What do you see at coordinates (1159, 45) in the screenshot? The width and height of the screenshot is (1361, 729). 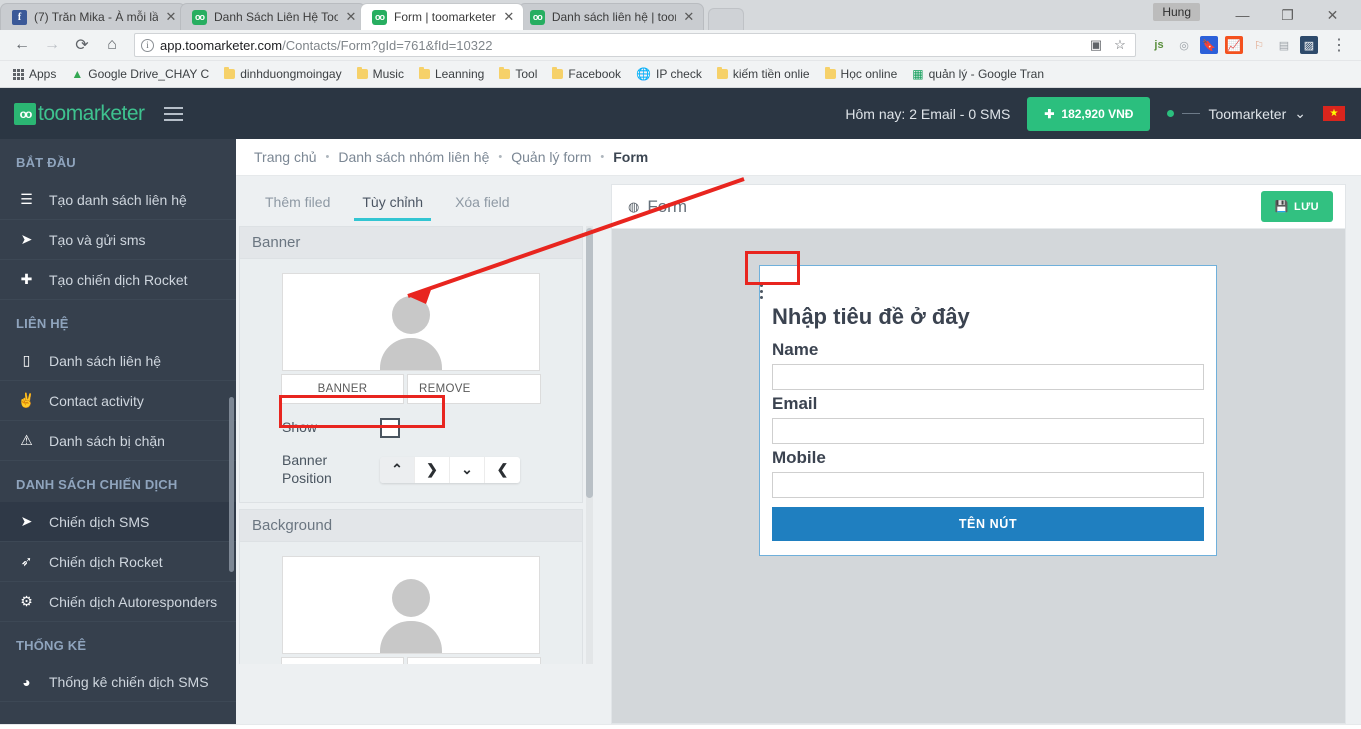 I see `js-extension-icon: js` at bounding box center [1159, 45].